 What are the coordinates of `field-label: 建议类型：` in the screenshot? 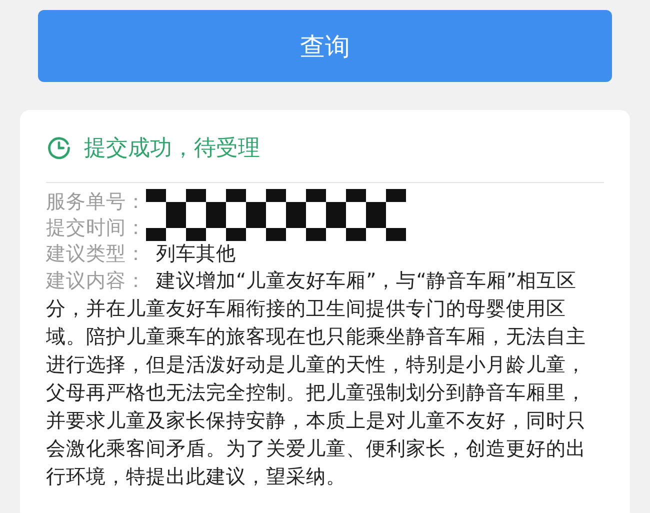 It's located at (96, 254).